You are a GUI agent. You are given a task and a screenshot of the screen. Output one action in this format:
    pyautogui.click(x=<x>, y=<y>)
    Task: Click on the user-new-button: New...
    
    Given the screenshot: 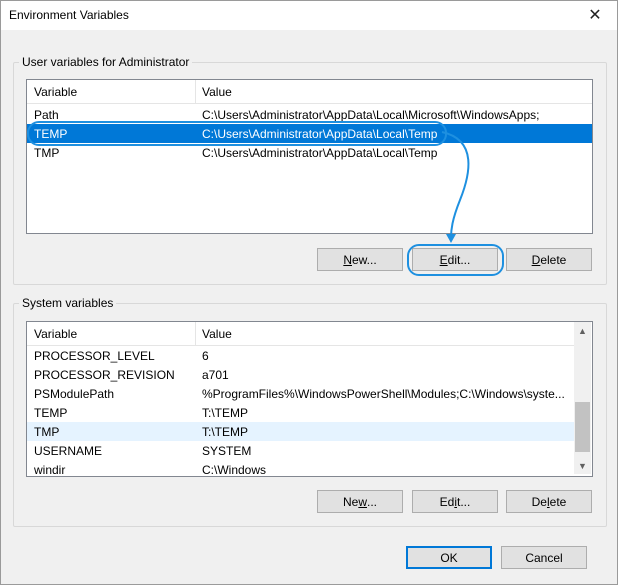 What is the action you would take?
    pyautogui.click(x=360, y=259)
    